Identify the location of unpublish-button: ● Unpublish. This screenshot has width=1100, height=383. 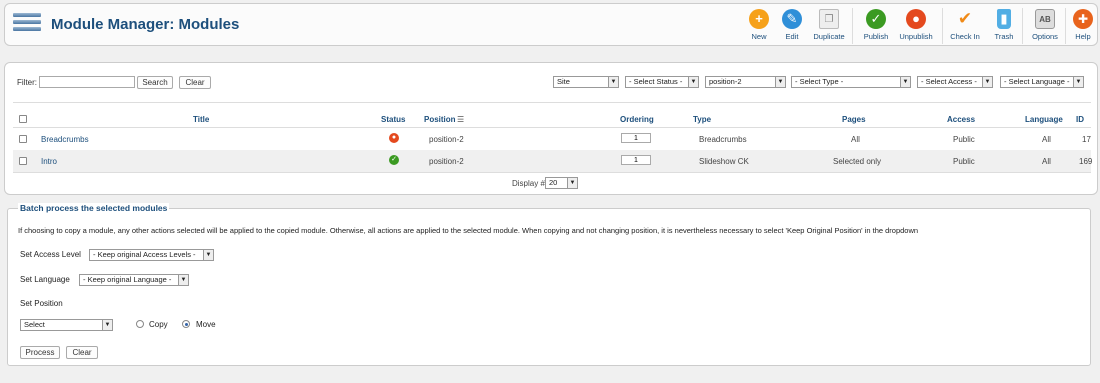
(916, 27).